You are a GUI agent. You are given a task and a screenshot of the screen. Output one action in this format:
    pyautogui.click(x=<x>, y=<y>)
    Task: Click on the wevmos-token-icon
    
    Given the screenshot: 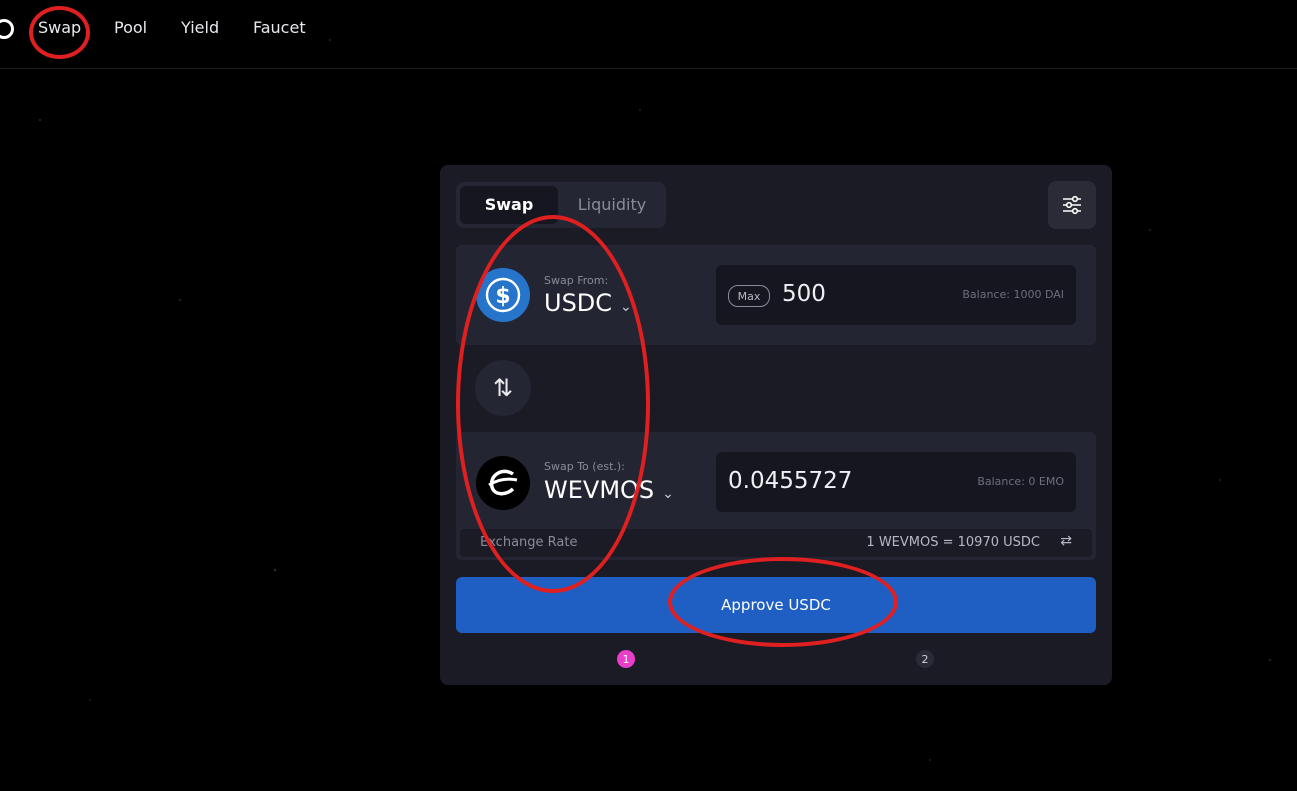 What is the action you would take?
    pyautogui.click(x=503, y=483)
    